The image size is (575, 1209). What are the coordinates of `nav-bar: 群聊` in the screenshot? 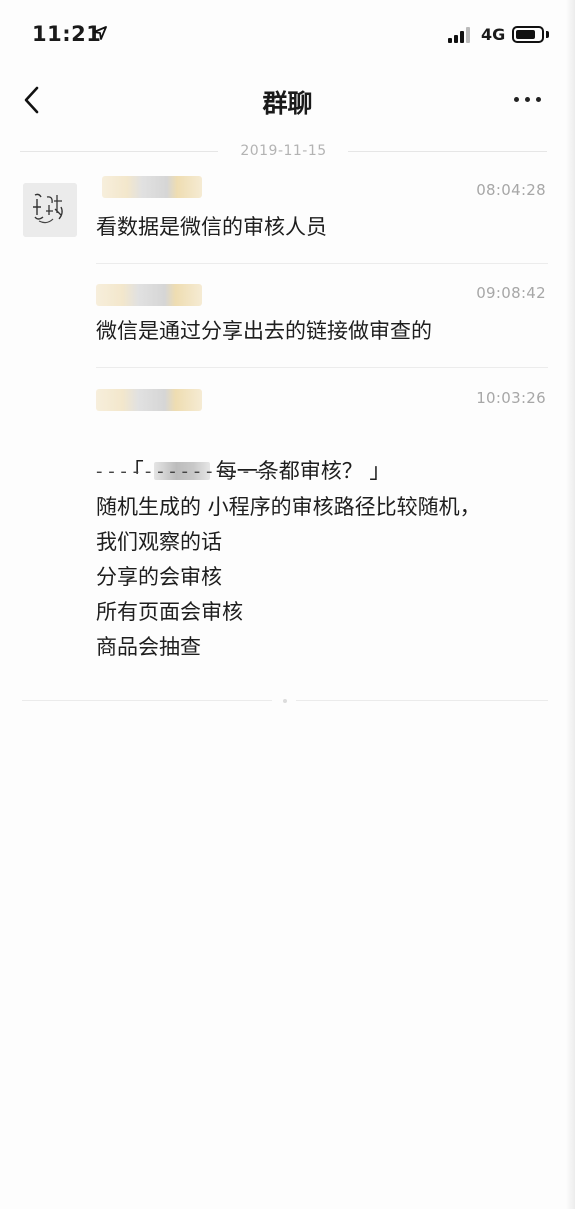 It's located at (287, 101).